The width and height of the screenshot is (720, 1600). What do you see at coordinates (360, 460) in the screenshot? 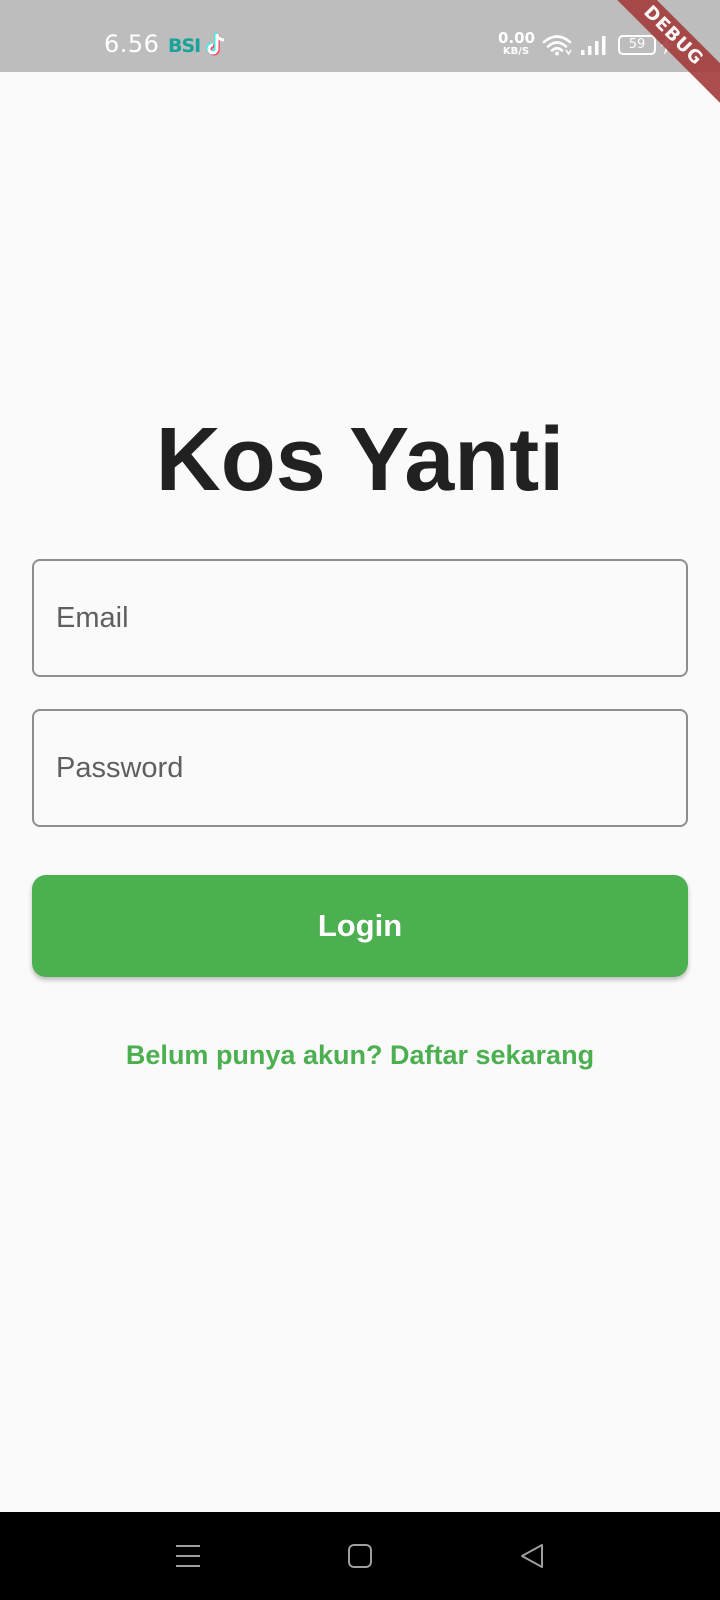
I see `app-title: Kos Yanti` at bounding box center [360, 460].